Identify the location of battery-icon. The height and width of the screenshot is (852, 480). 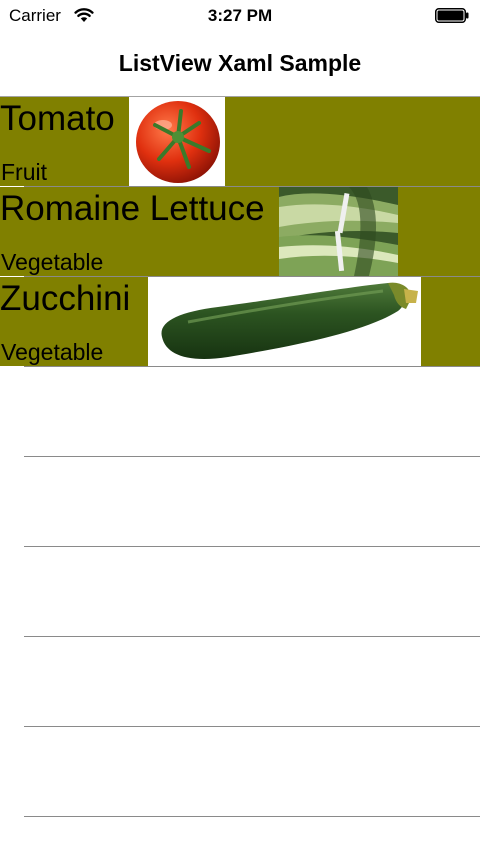
(452, 15).